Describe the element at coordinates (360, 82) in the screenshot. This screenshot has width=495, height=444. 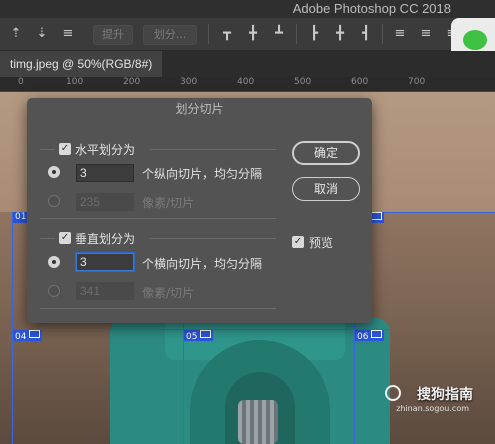
I see `ruler-tick-label: 600` at that location.